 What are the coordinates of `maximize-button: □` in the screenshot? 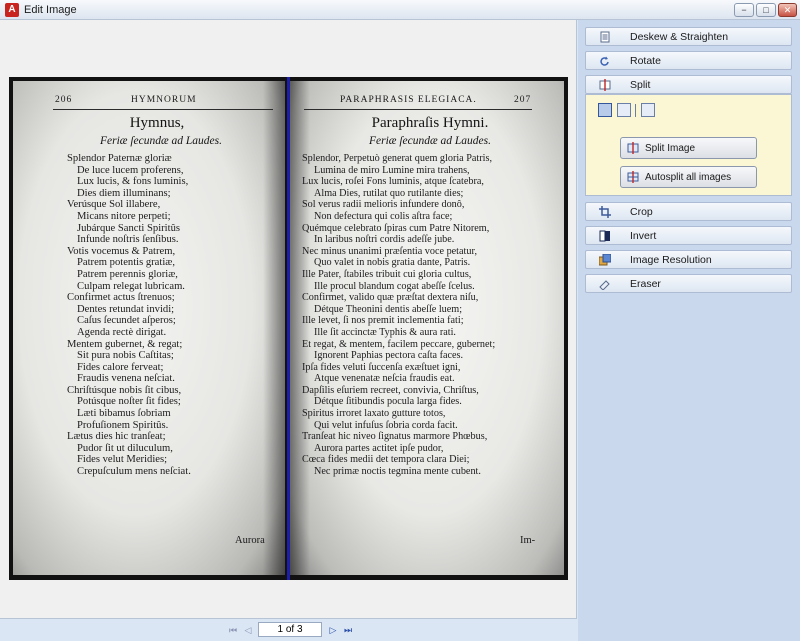 It's located at (766, 10).